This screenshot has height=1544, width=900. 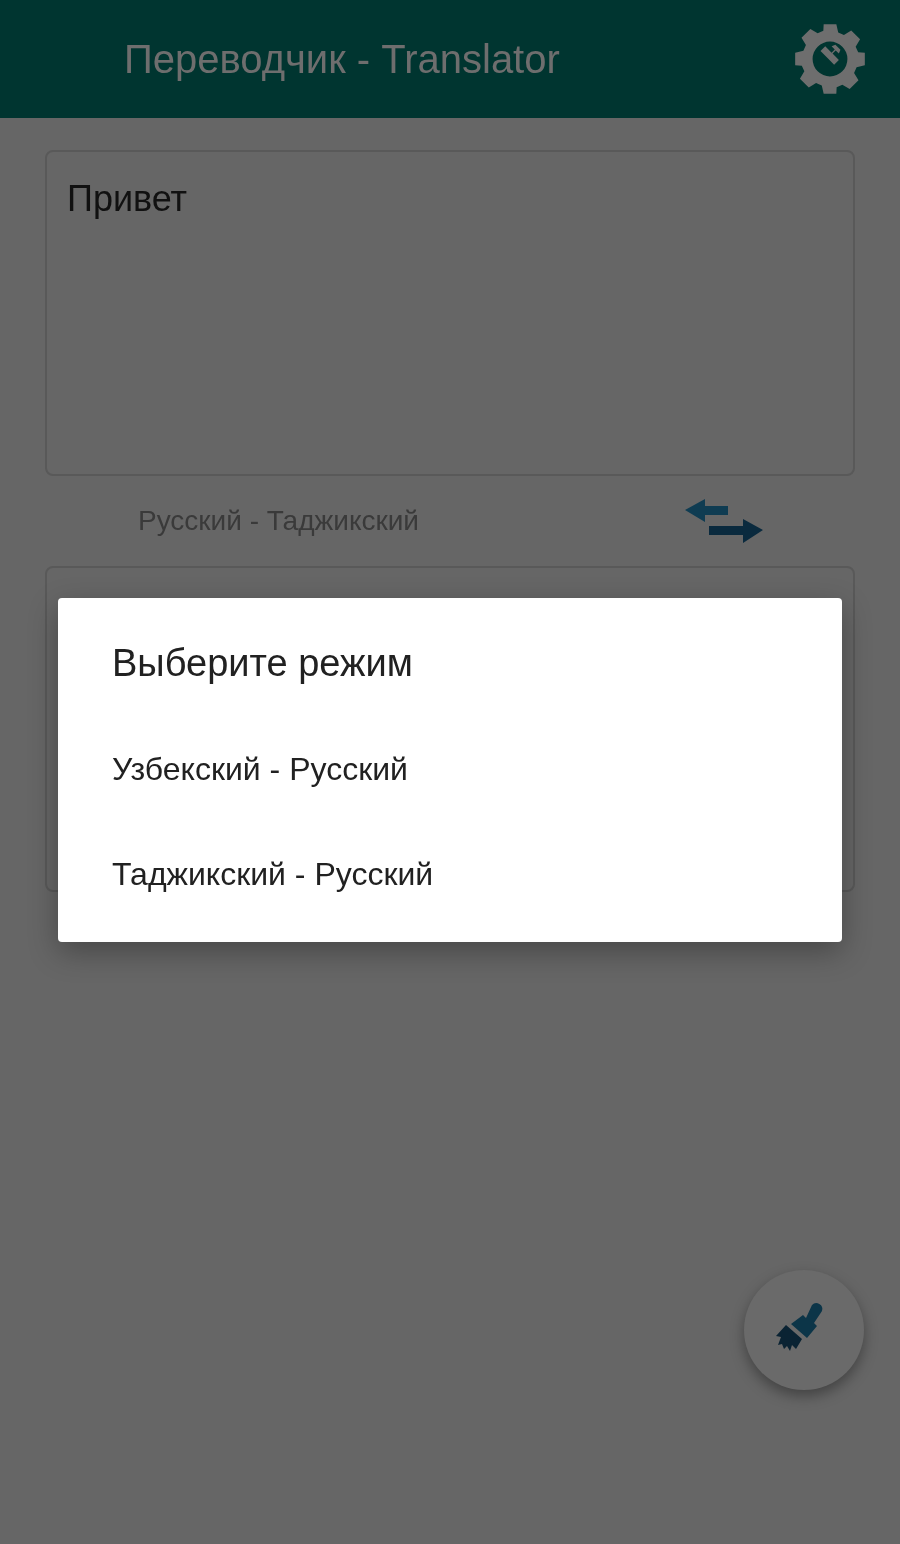 What do you see at coordinates (342, 59) in the screenshot?
I see `app-title: Переводчик - Translator` at bounding box center [342, 59].